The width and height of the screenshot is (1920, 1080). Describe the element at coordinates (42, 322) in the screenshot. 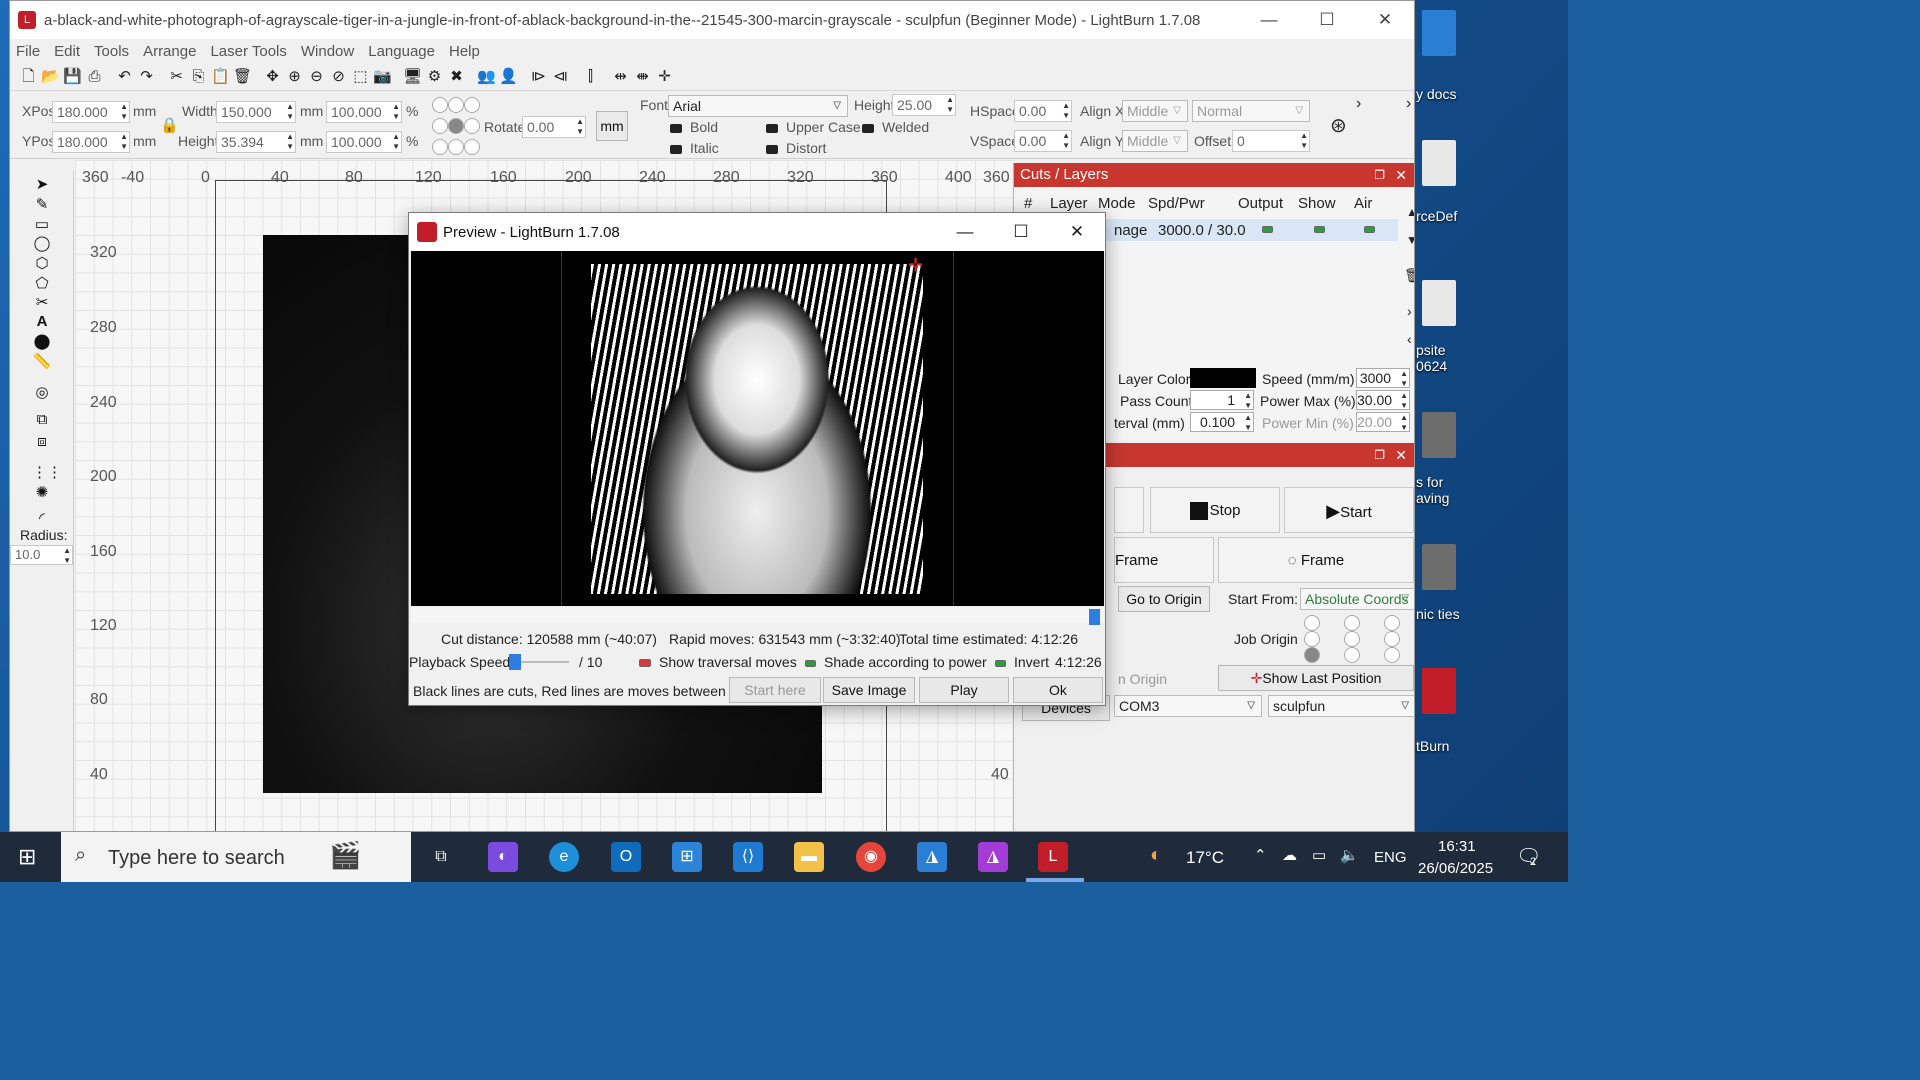

I see `text-tool-icon: A` at that location.